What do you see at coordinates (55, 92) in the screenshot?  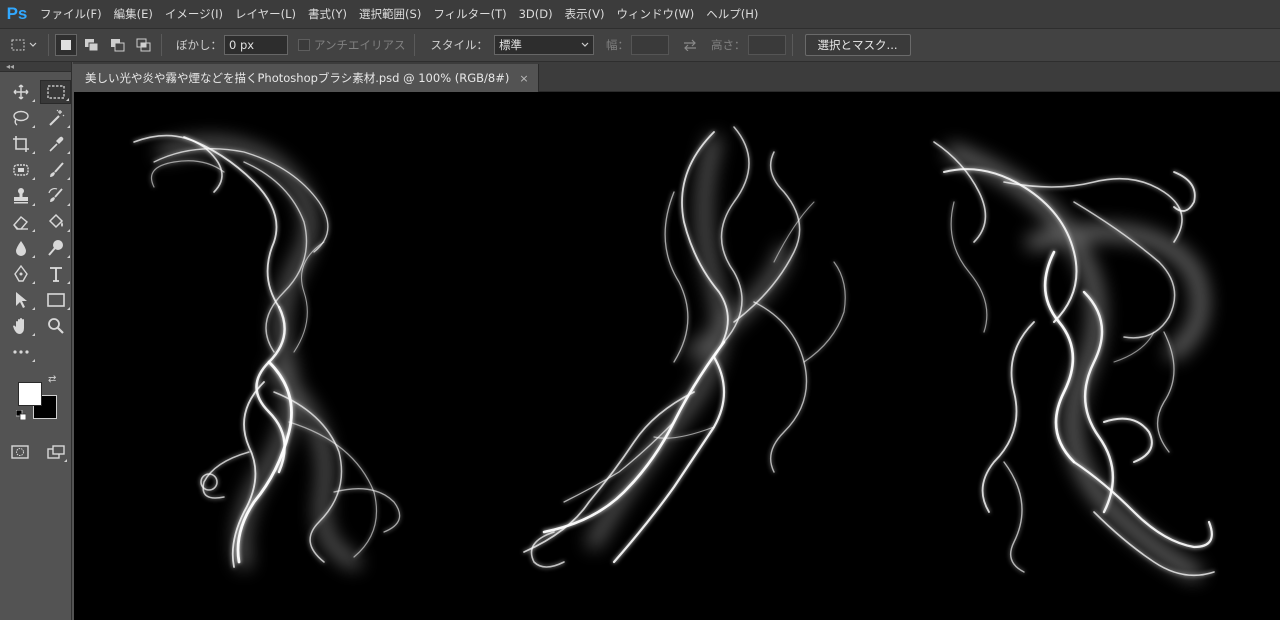 I see `marquee-icon` at bounding box center [55, 92].